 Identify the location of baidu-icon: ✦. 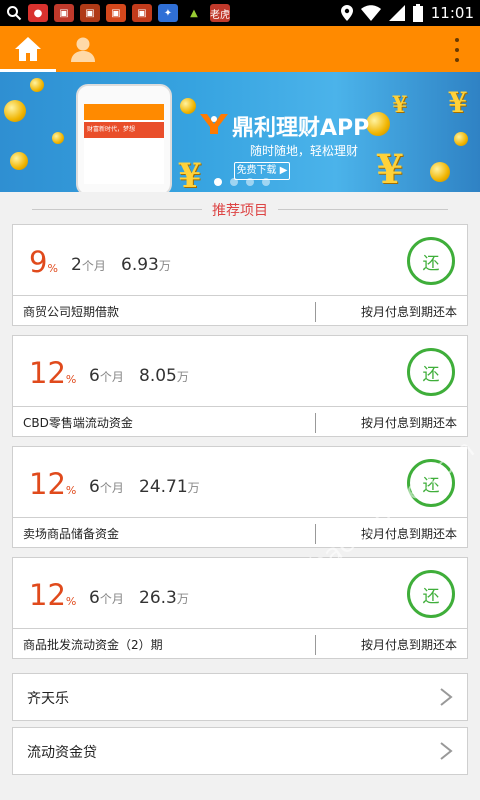
(168, 13).